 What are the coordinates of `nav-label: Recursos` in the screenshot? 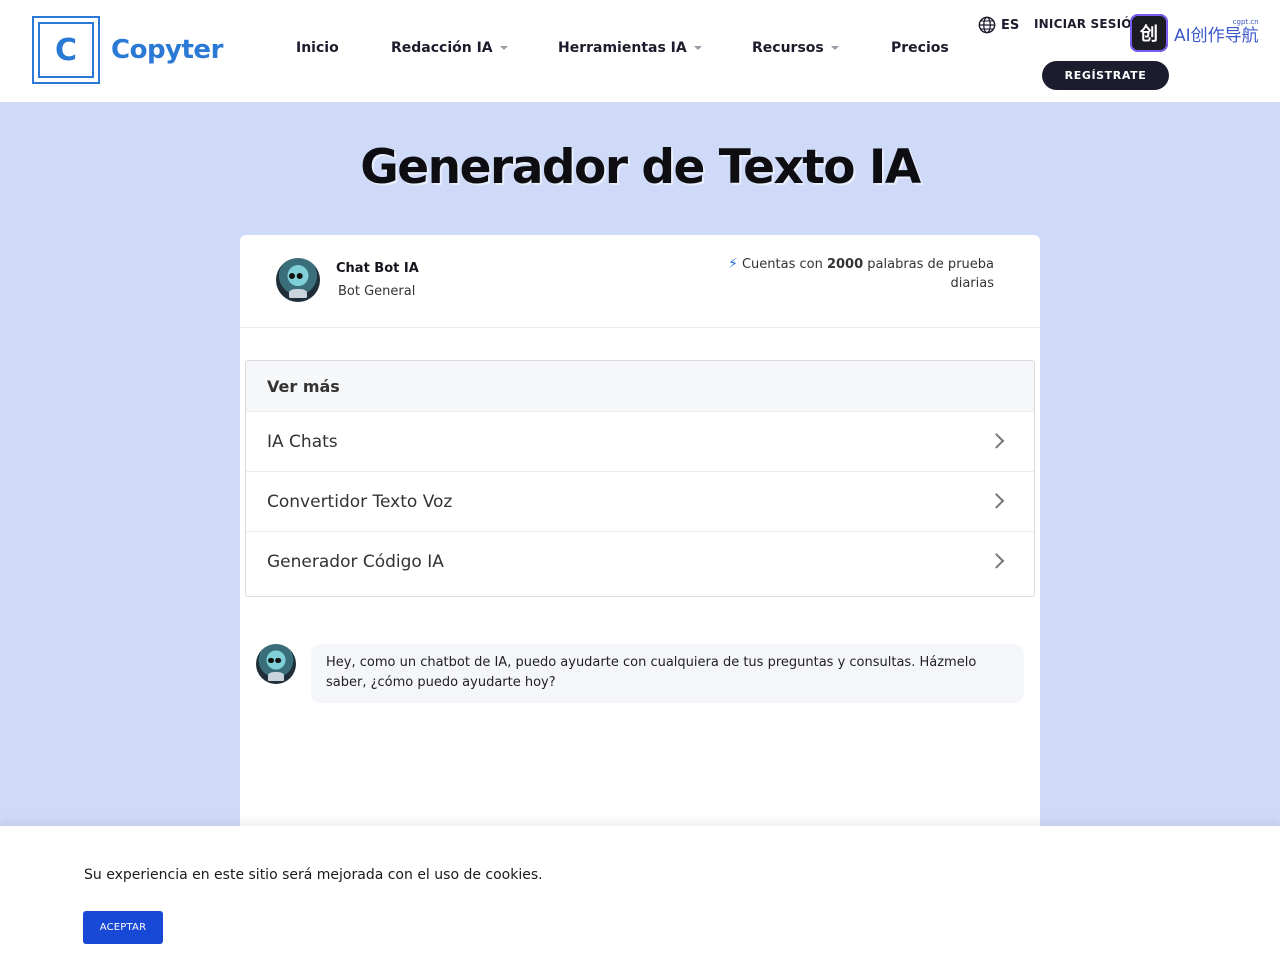 It's located at (788, 48).